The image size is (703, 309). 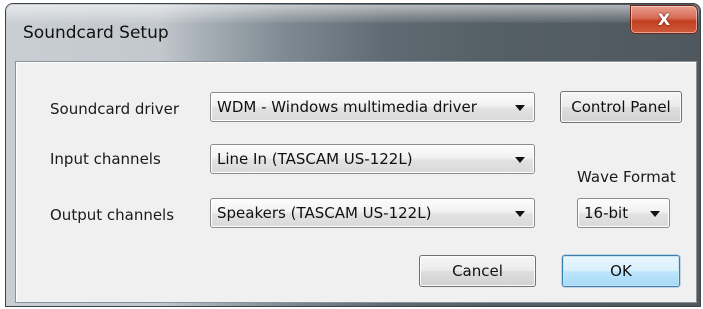 I want to click on wave-format-label: Wave Format, so click(x=626, y=177).